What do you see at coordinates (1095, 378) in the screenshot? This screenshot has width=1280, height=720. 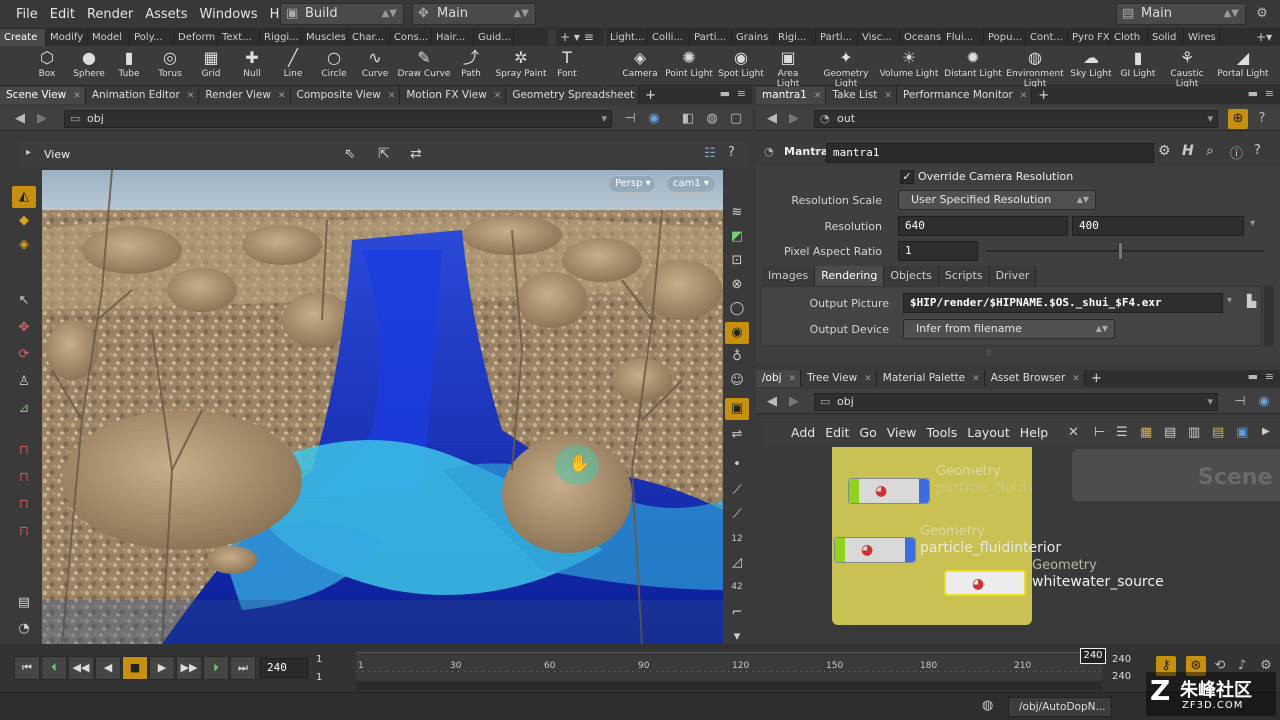 I see `add-tab-icon: +` at bounding box center [1095, 378].